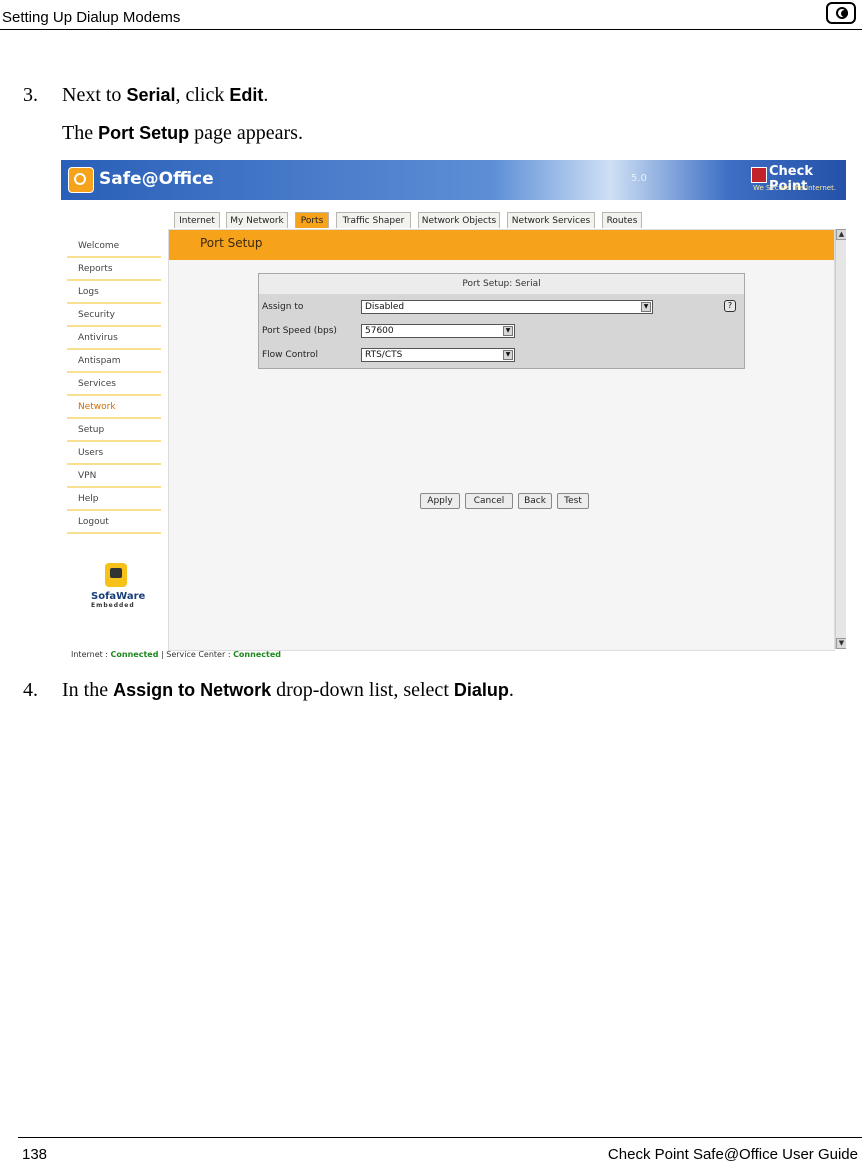  Describe the element at coordinates (91, 17) in the screenshot. I see `page-header-title: Setting Up Dialup Modems` at that location.